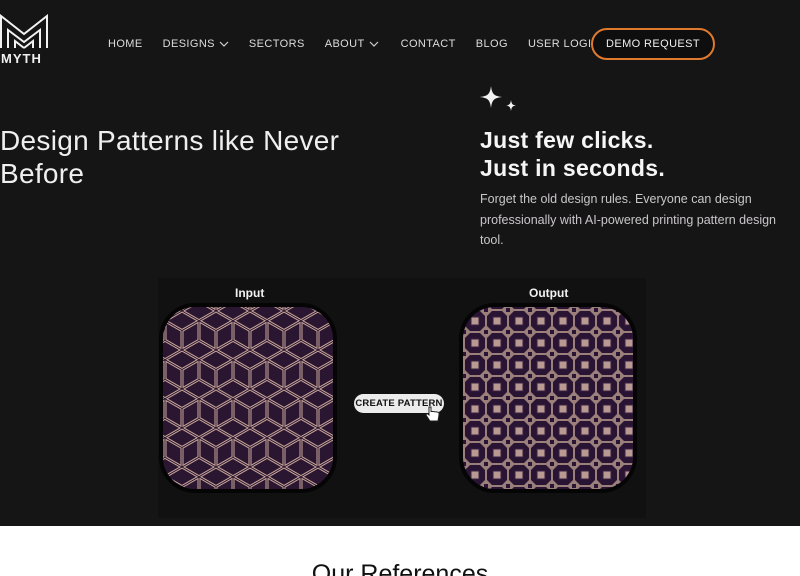 This screenshot has height=576, width=800. I want to click on output-label: Output, so click(549, 293).